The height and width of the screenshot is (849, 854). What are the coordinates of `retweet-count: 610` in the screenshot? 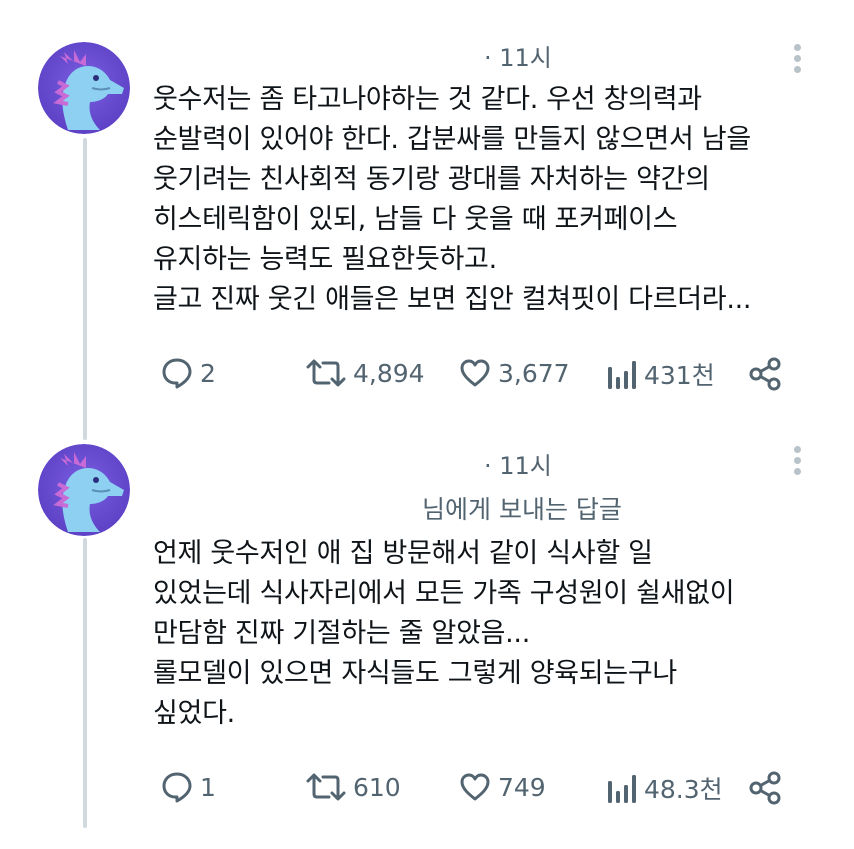 It's located at (377, 787).